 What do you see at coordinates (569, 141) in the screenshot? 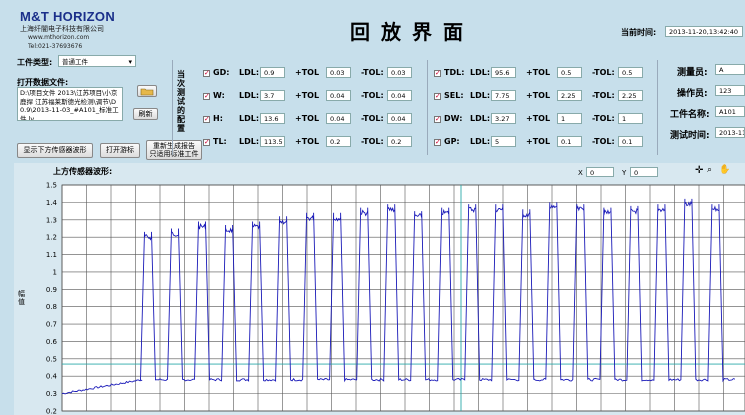
I see `plus-tol-field: 0.1` at bounding box center [569, 141].